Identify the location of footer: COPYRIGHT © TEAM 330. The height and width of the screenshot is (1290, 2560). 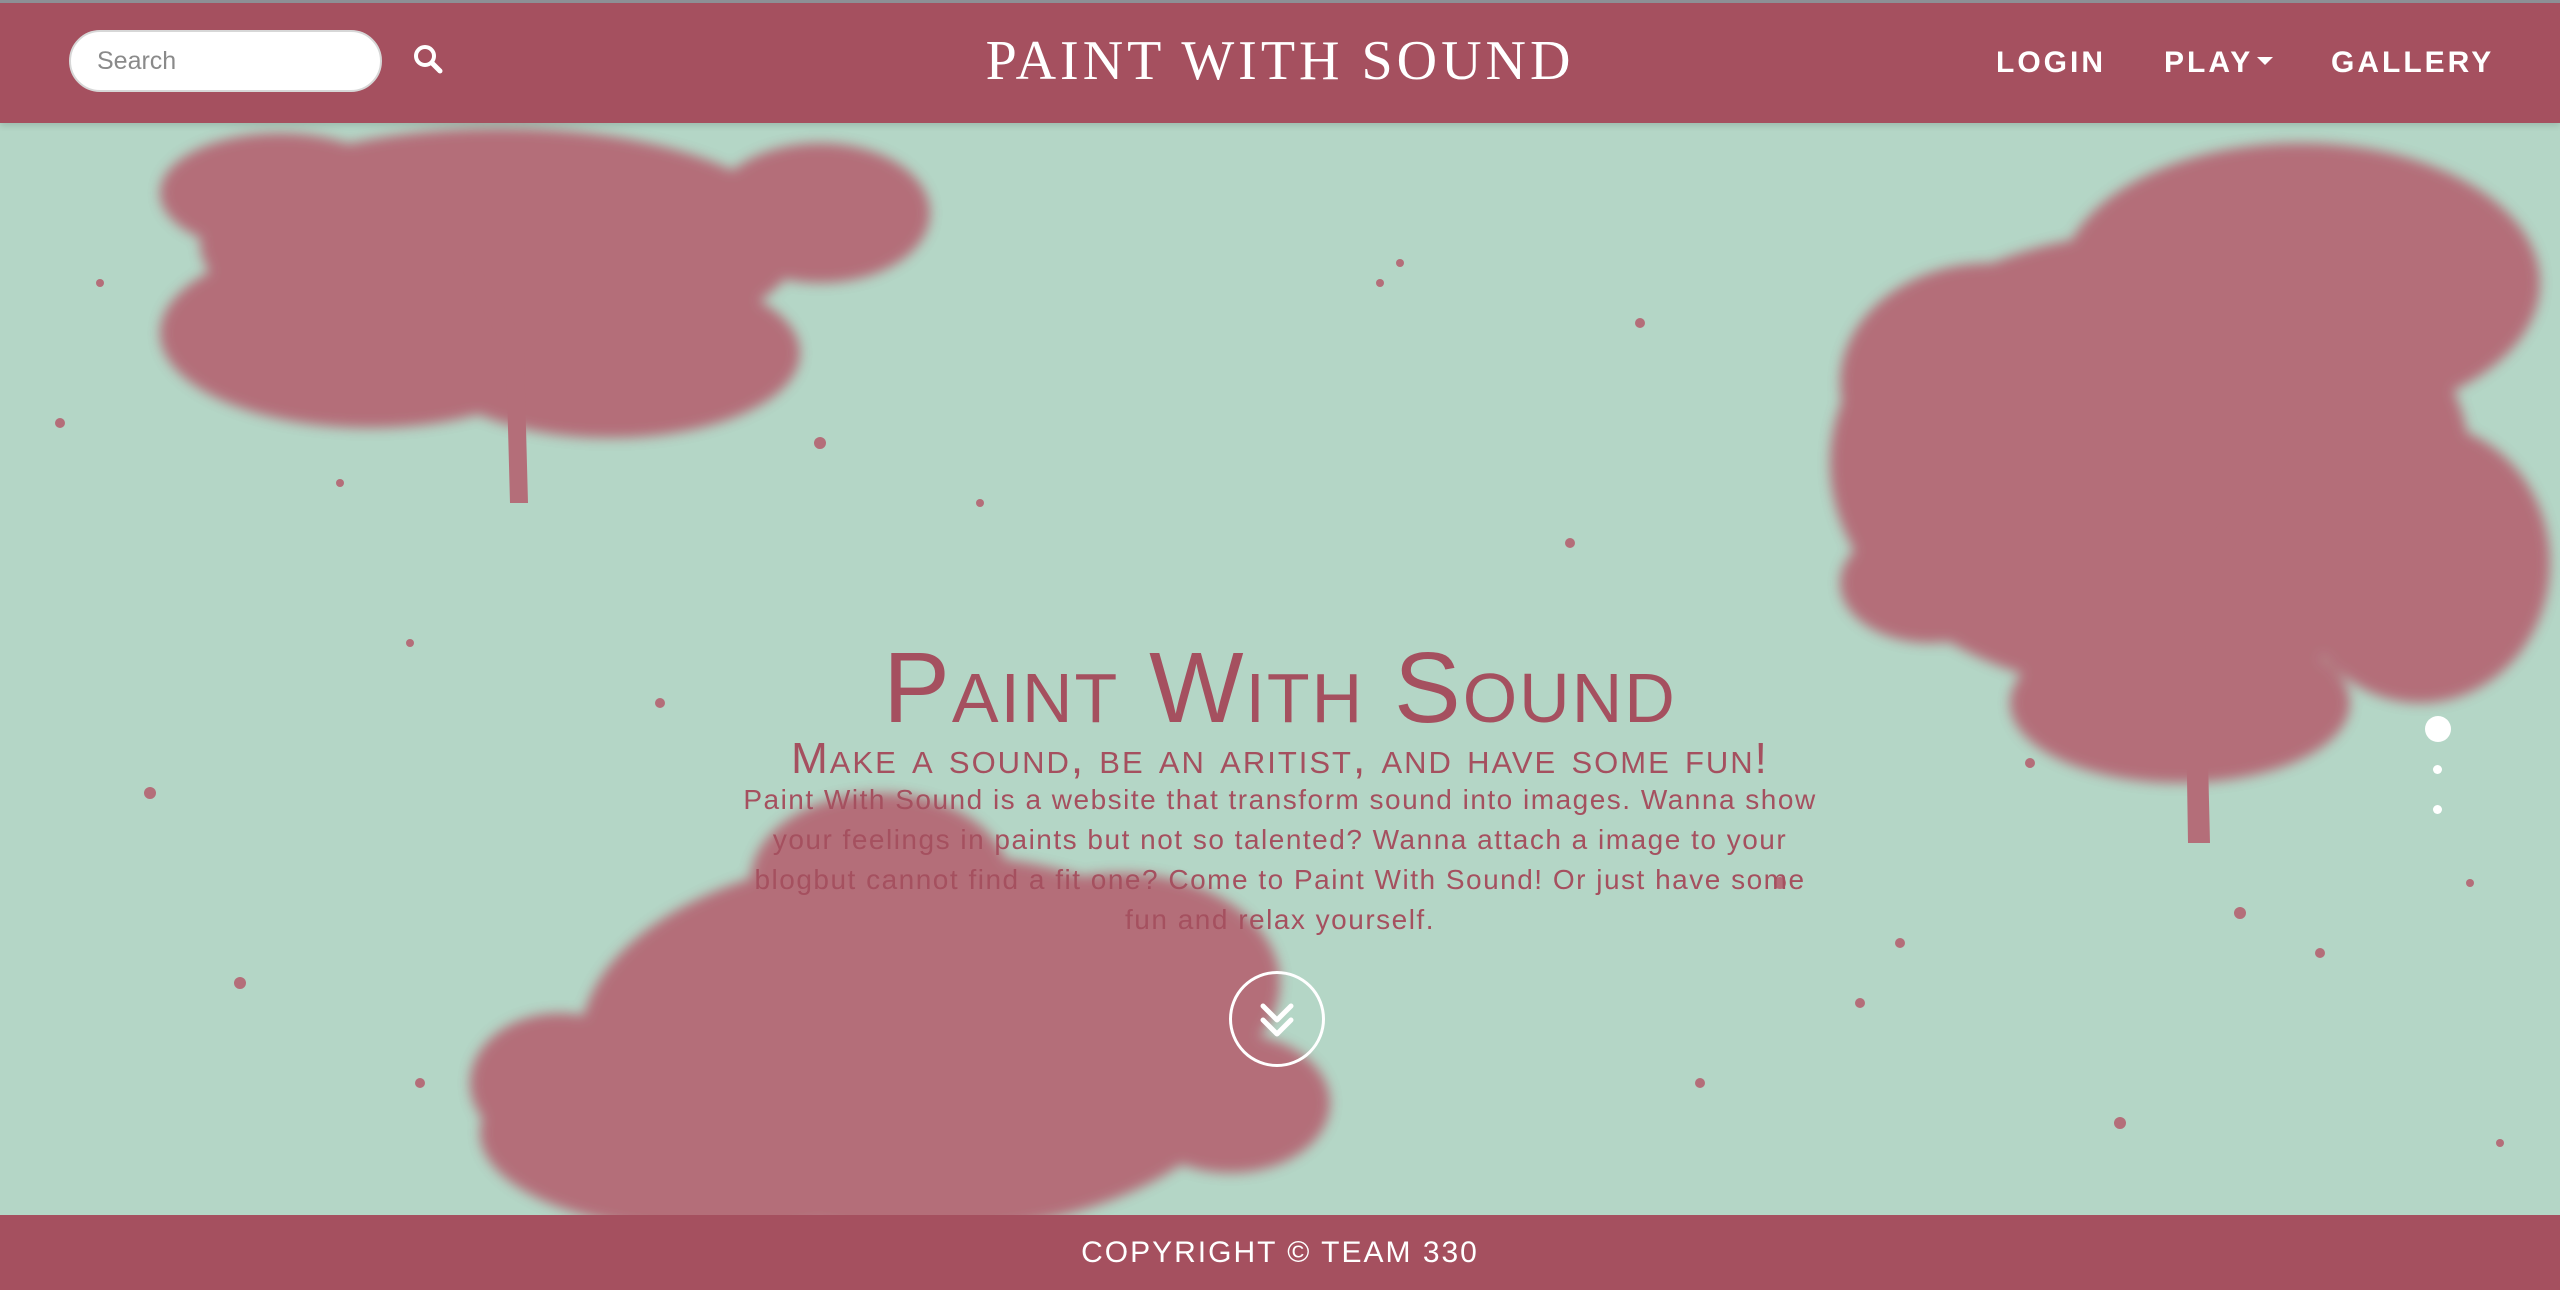
(1280, 1252).